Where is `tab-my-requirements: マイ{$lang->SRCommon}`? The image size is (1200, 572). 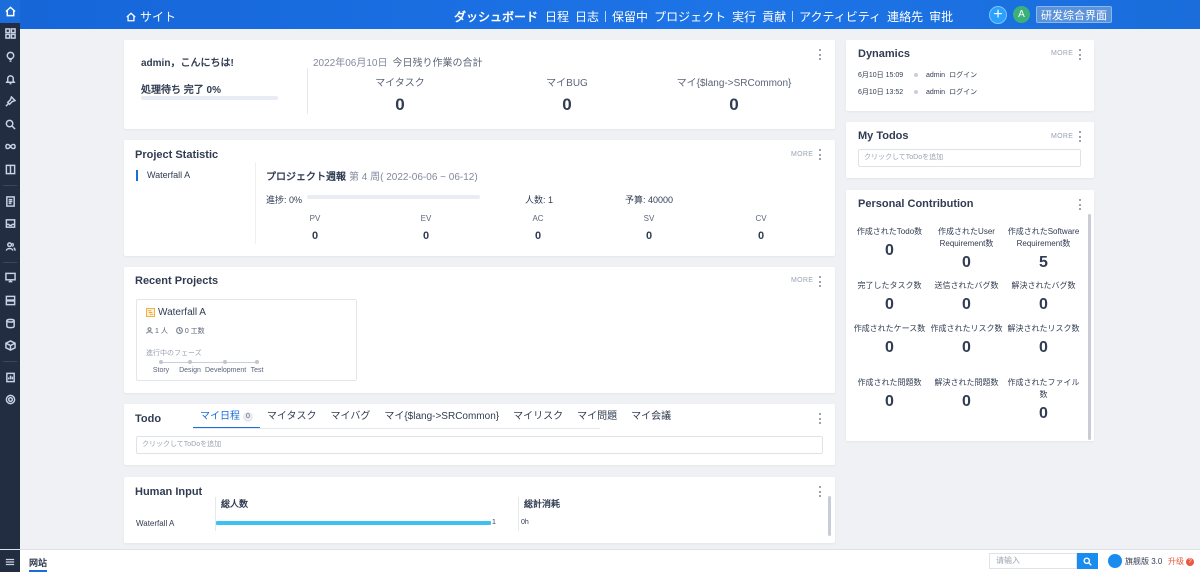 tab-my-requirements: マイ{$lang->SRCommon} is located at coordinates (441, 419).